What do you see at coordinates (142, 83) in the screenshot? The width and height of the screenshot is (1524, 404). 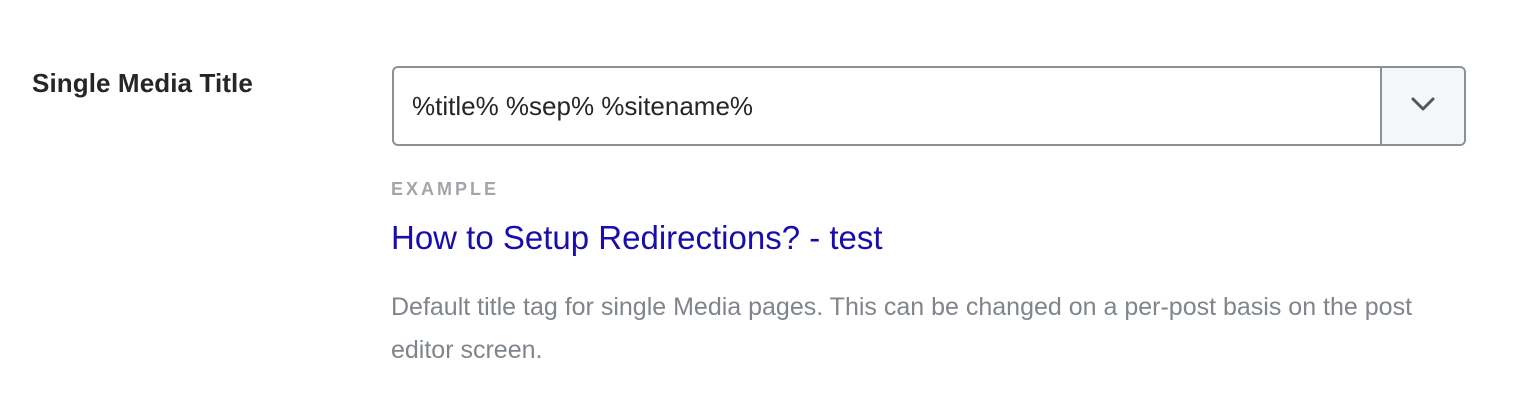 I see `field-label: Single Media Title` at bounding box center [142, 83].